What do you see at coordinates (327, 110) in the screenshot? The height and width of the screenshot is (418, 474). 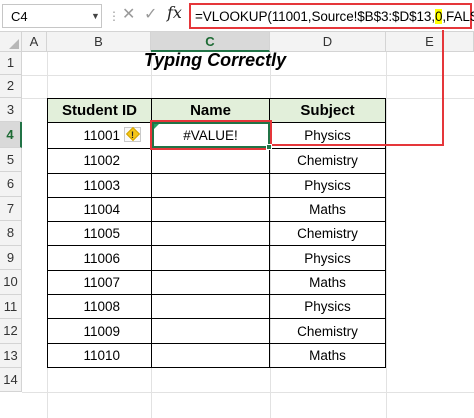 I see `header-subject: Subject` at bounding box center [327, 110].